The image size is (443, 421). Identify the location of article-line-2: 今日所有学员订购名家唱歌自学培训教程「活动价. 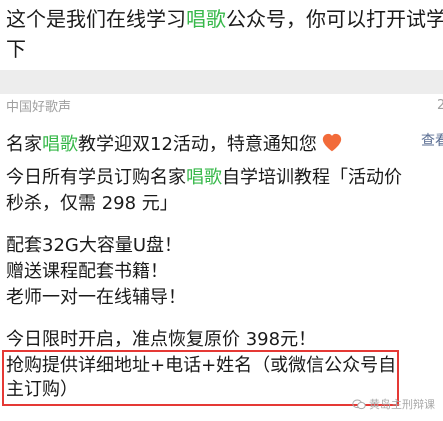
(204, 178).